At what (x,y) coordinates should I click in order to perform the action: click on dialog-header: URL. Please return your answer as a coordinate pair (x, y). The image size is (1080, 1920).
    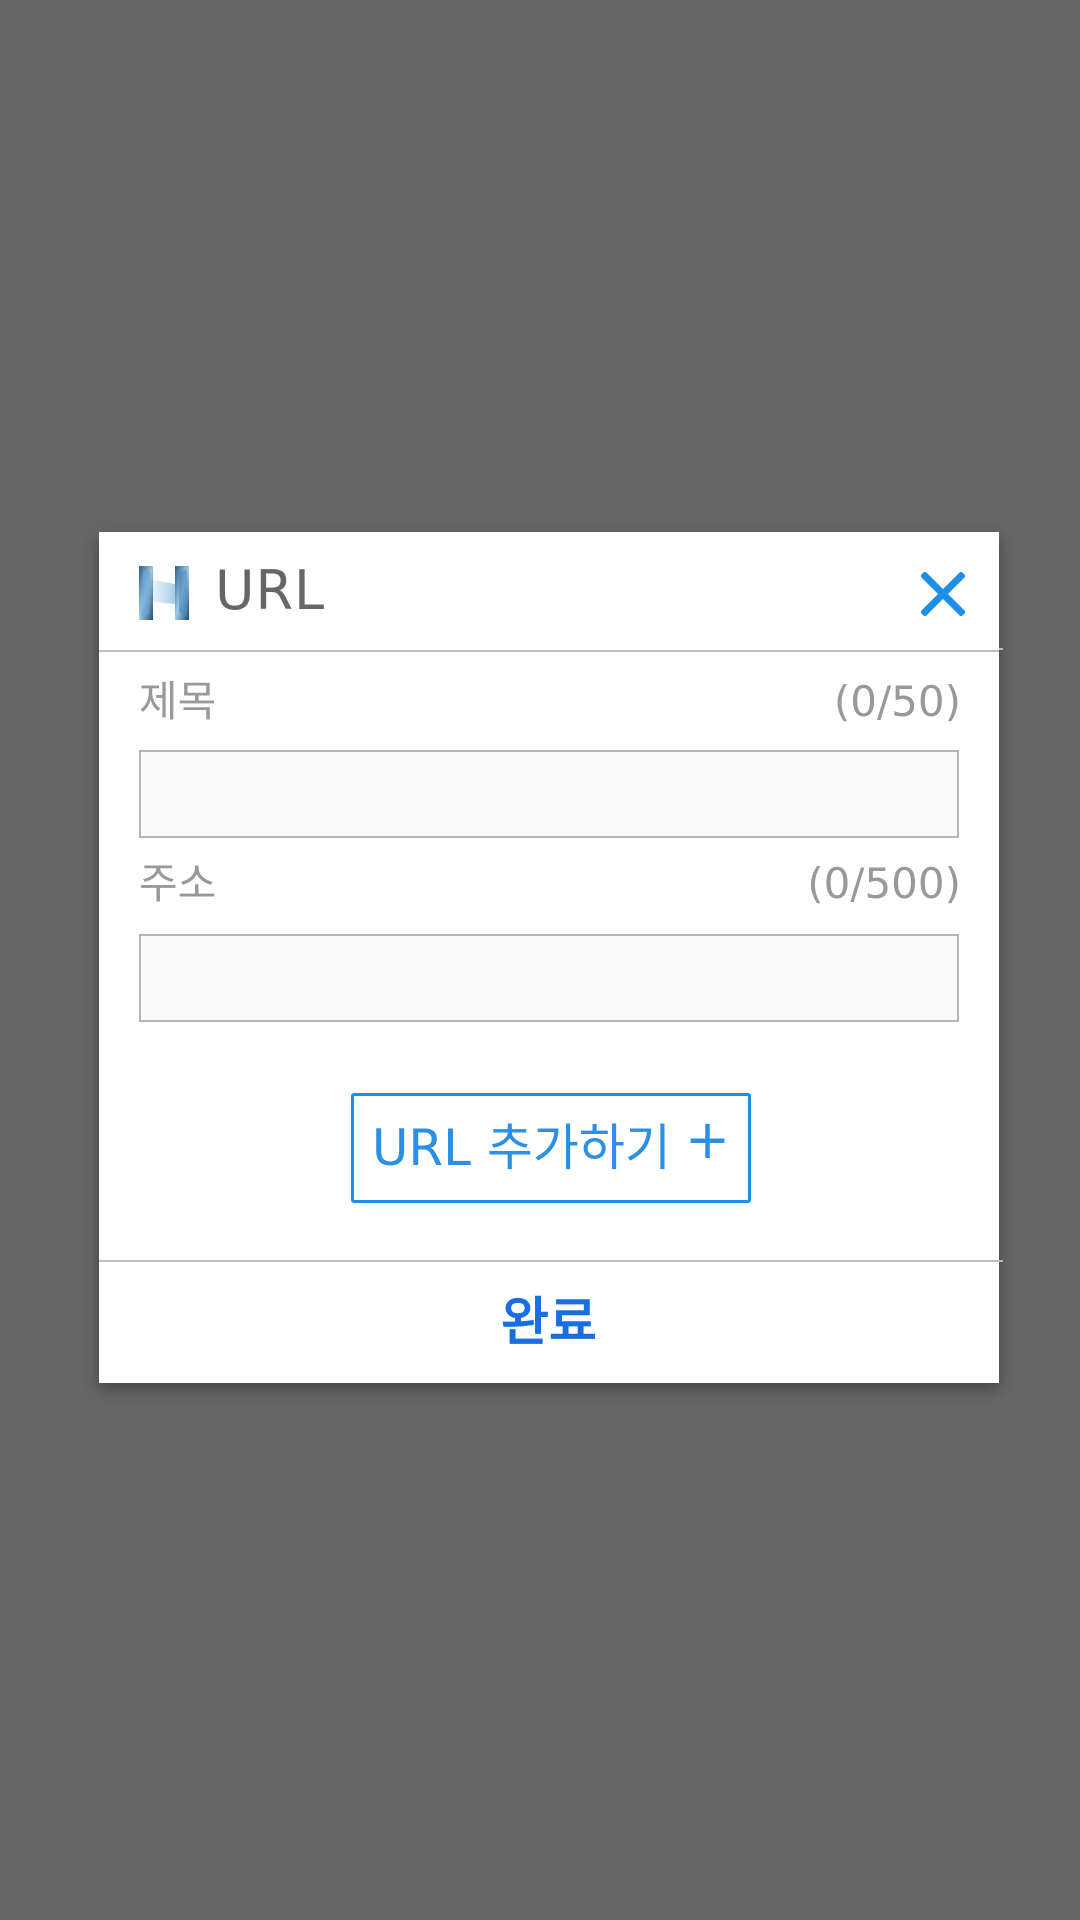
    Looking at the image, I should click on (549, 592).